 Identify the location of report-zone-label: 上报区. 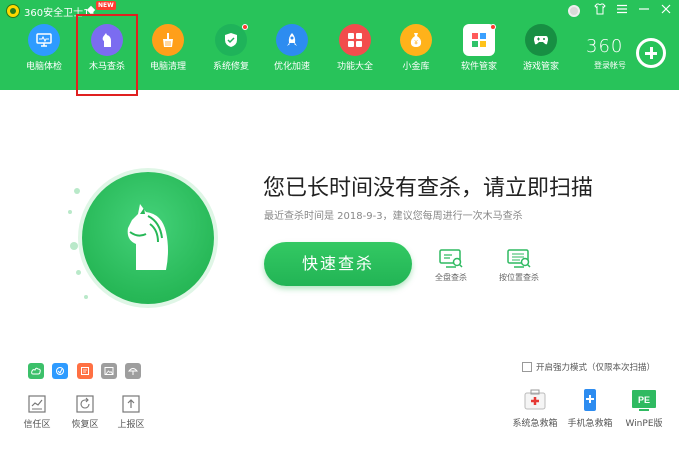
(131, 425).